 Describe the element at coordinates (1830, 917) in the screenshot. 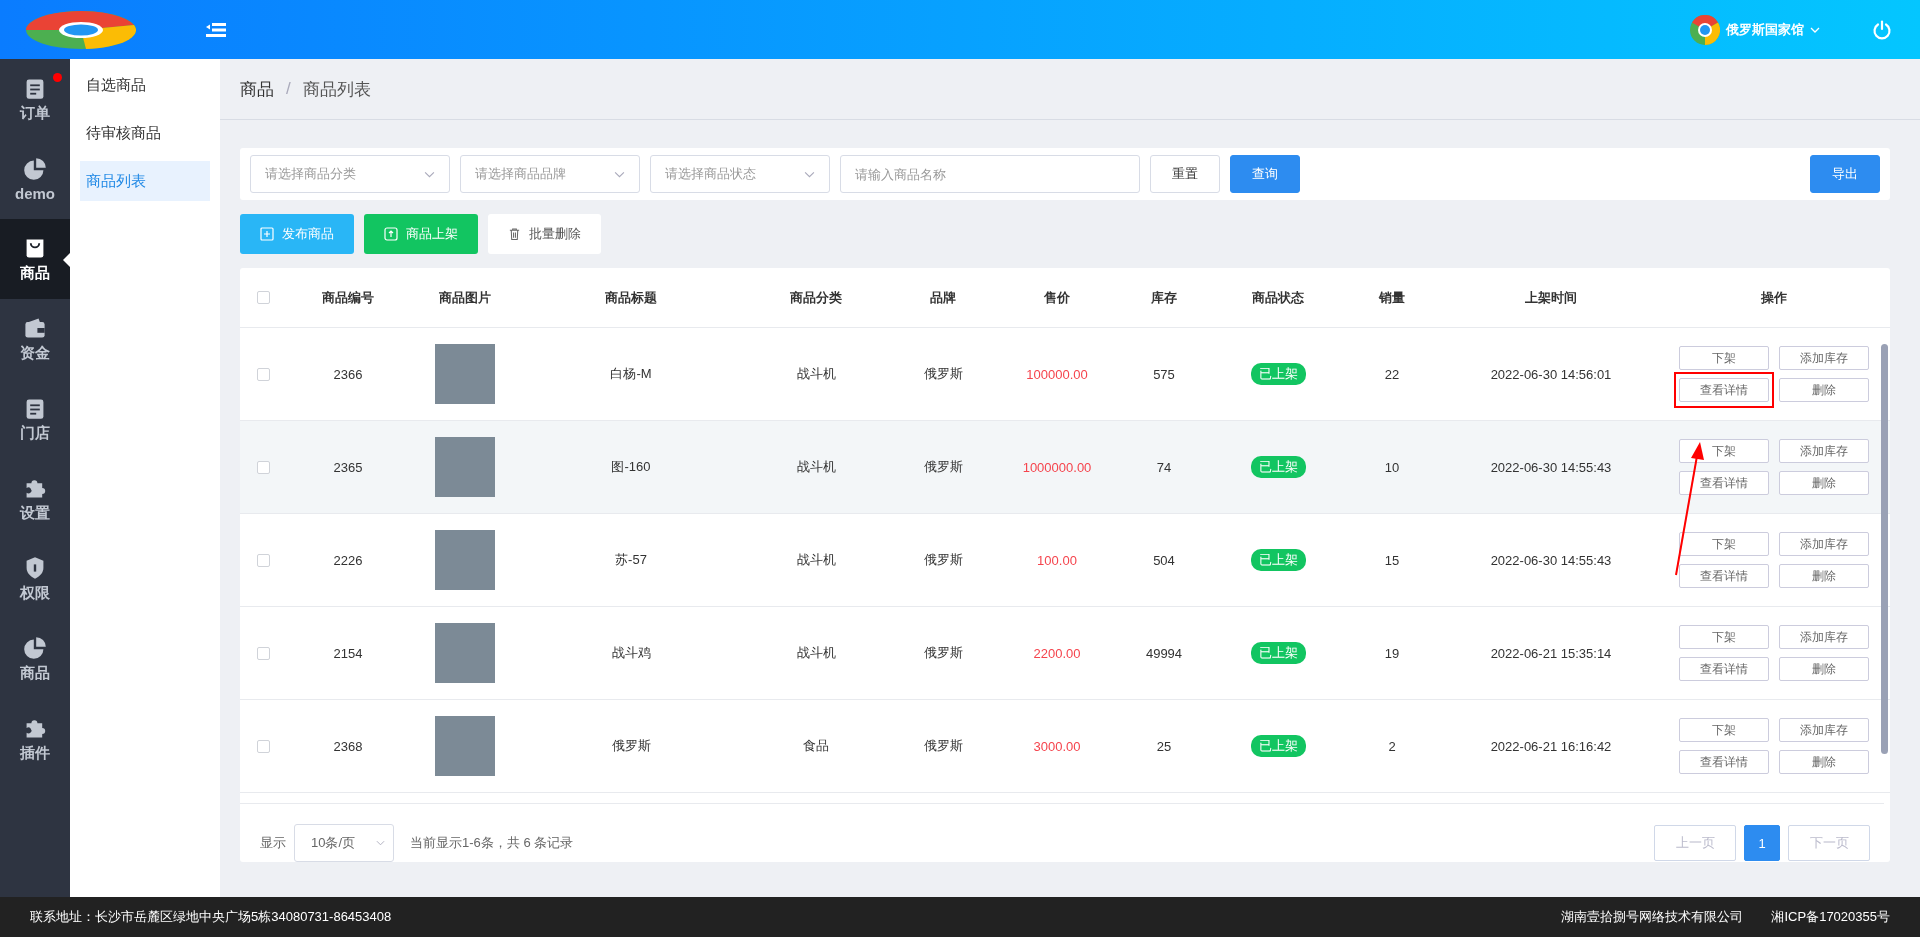

I see `icp-link: 湘ICP备17020355号` at that location.